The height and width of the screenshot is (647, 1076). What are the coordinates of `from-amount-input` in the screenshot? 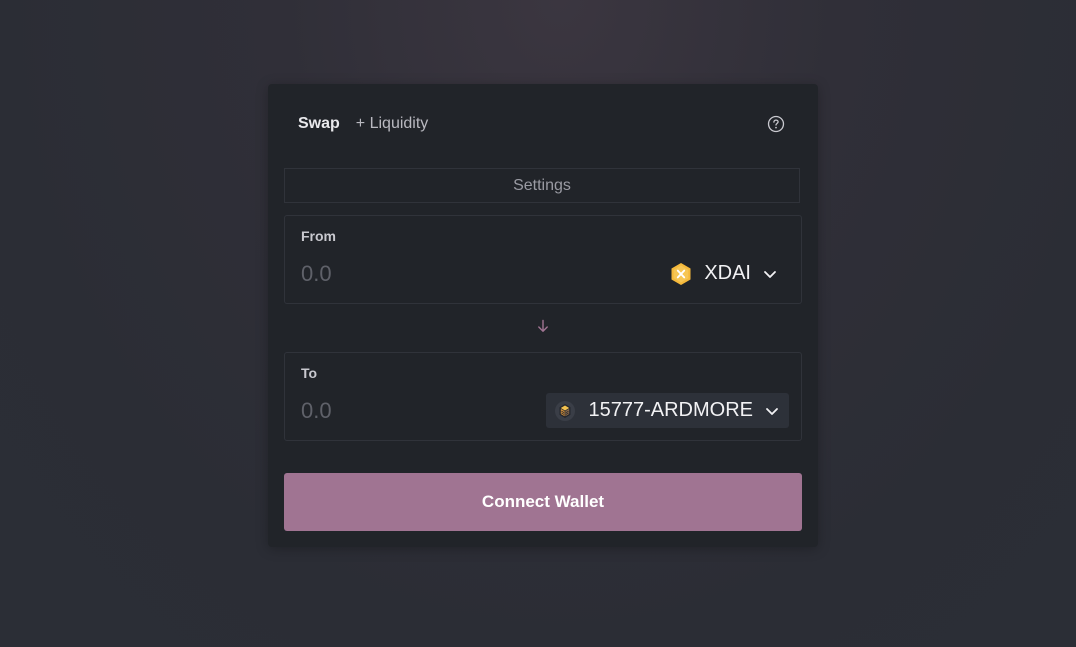 It's located at (421, 274).